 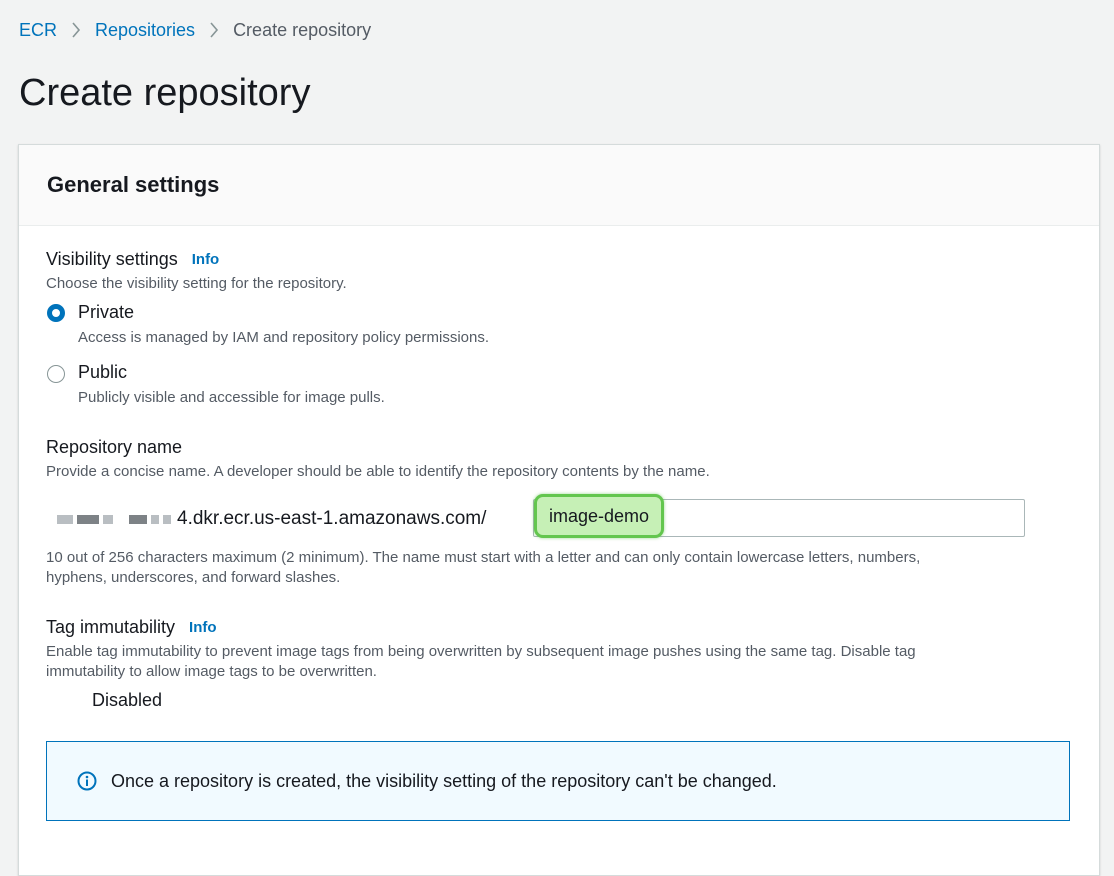 What do you see at coordinates (111, 627) in the screenshot?
I see `tag-immutability-label-text: Tag immutability` at bounding box center [111, 627].